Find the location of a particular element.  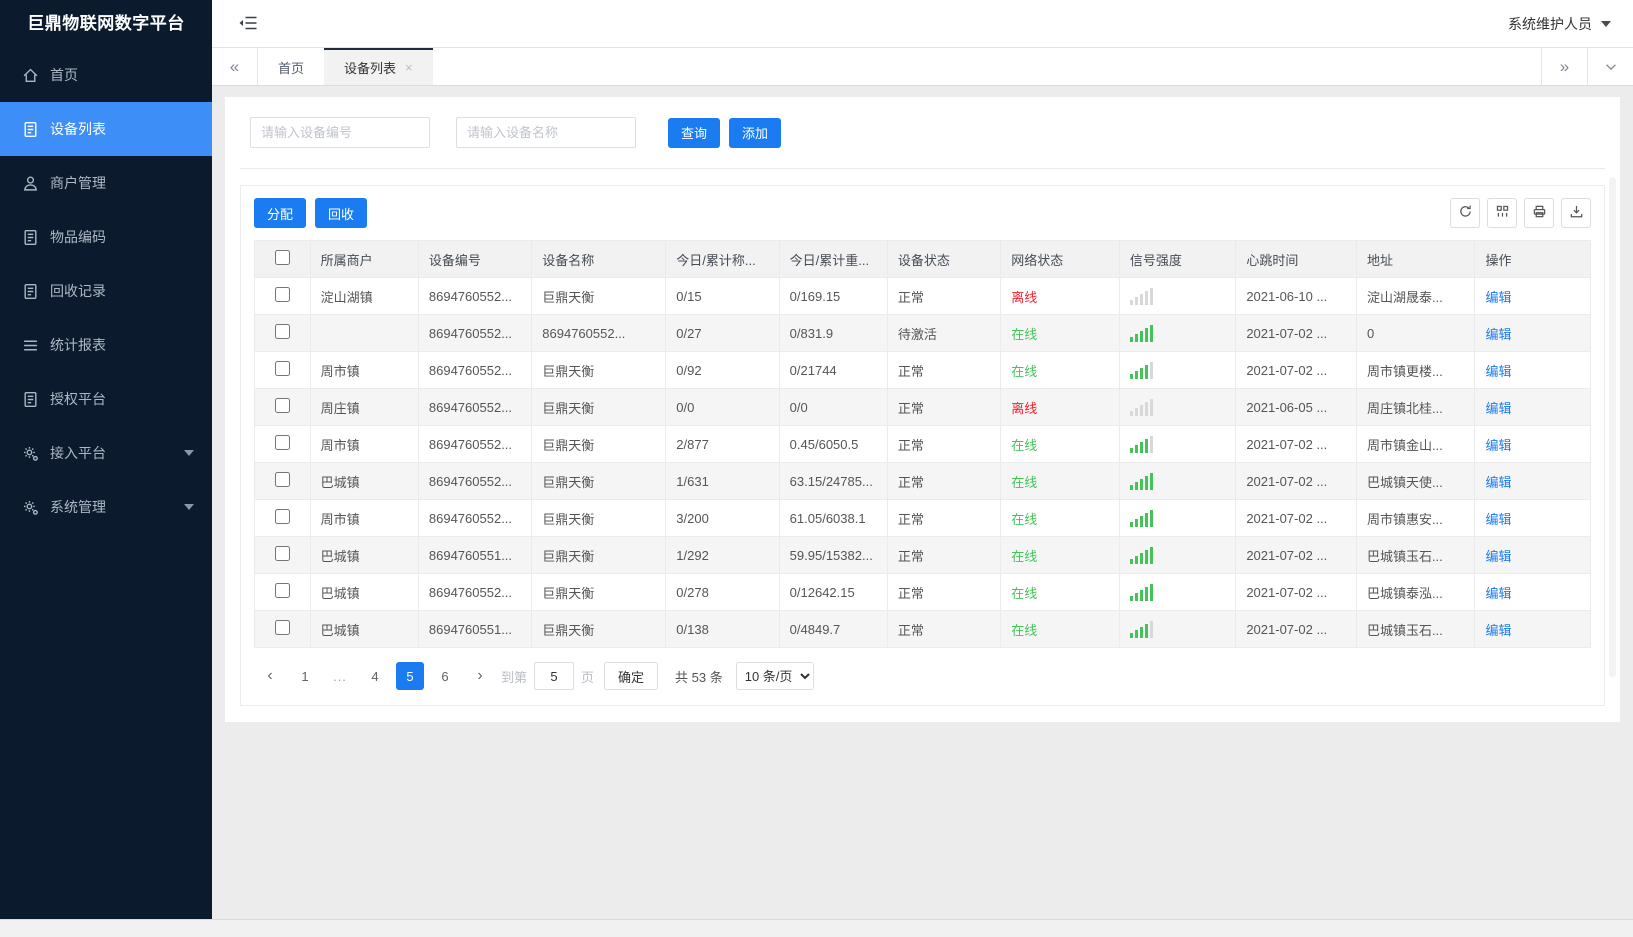

columns-button is located at coordinates (1502, 213).